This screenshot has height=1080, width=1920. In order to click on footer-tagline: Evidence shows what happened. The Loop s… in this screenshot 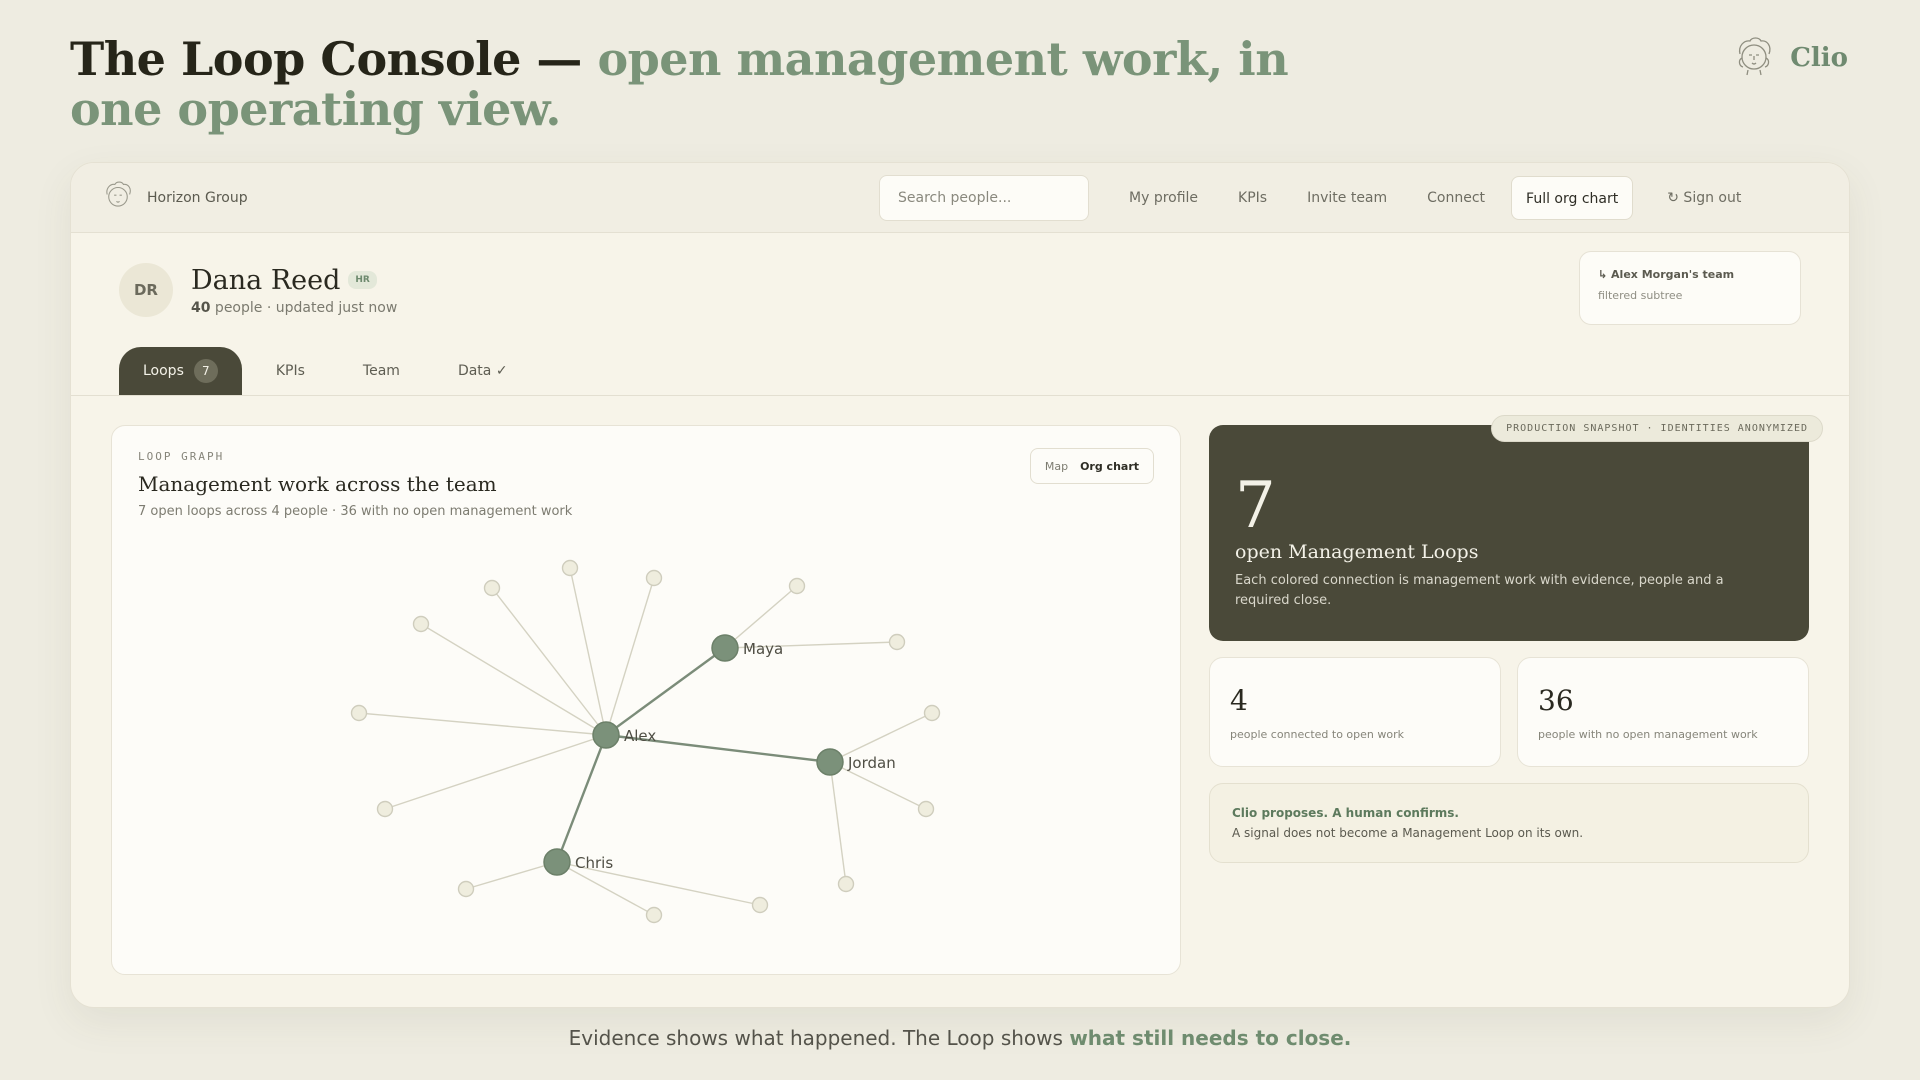, I will do `click(960, 1038)`.